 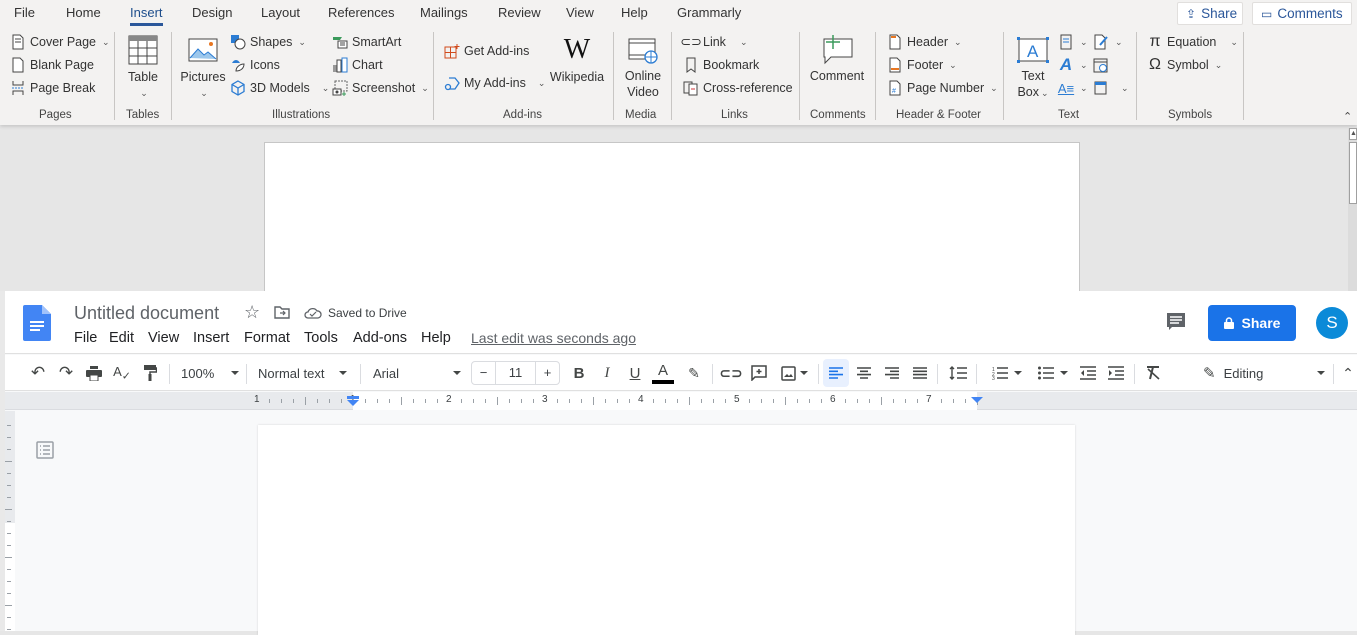 I want to click on docs-menu-file: File, so click(x=85, y=338).